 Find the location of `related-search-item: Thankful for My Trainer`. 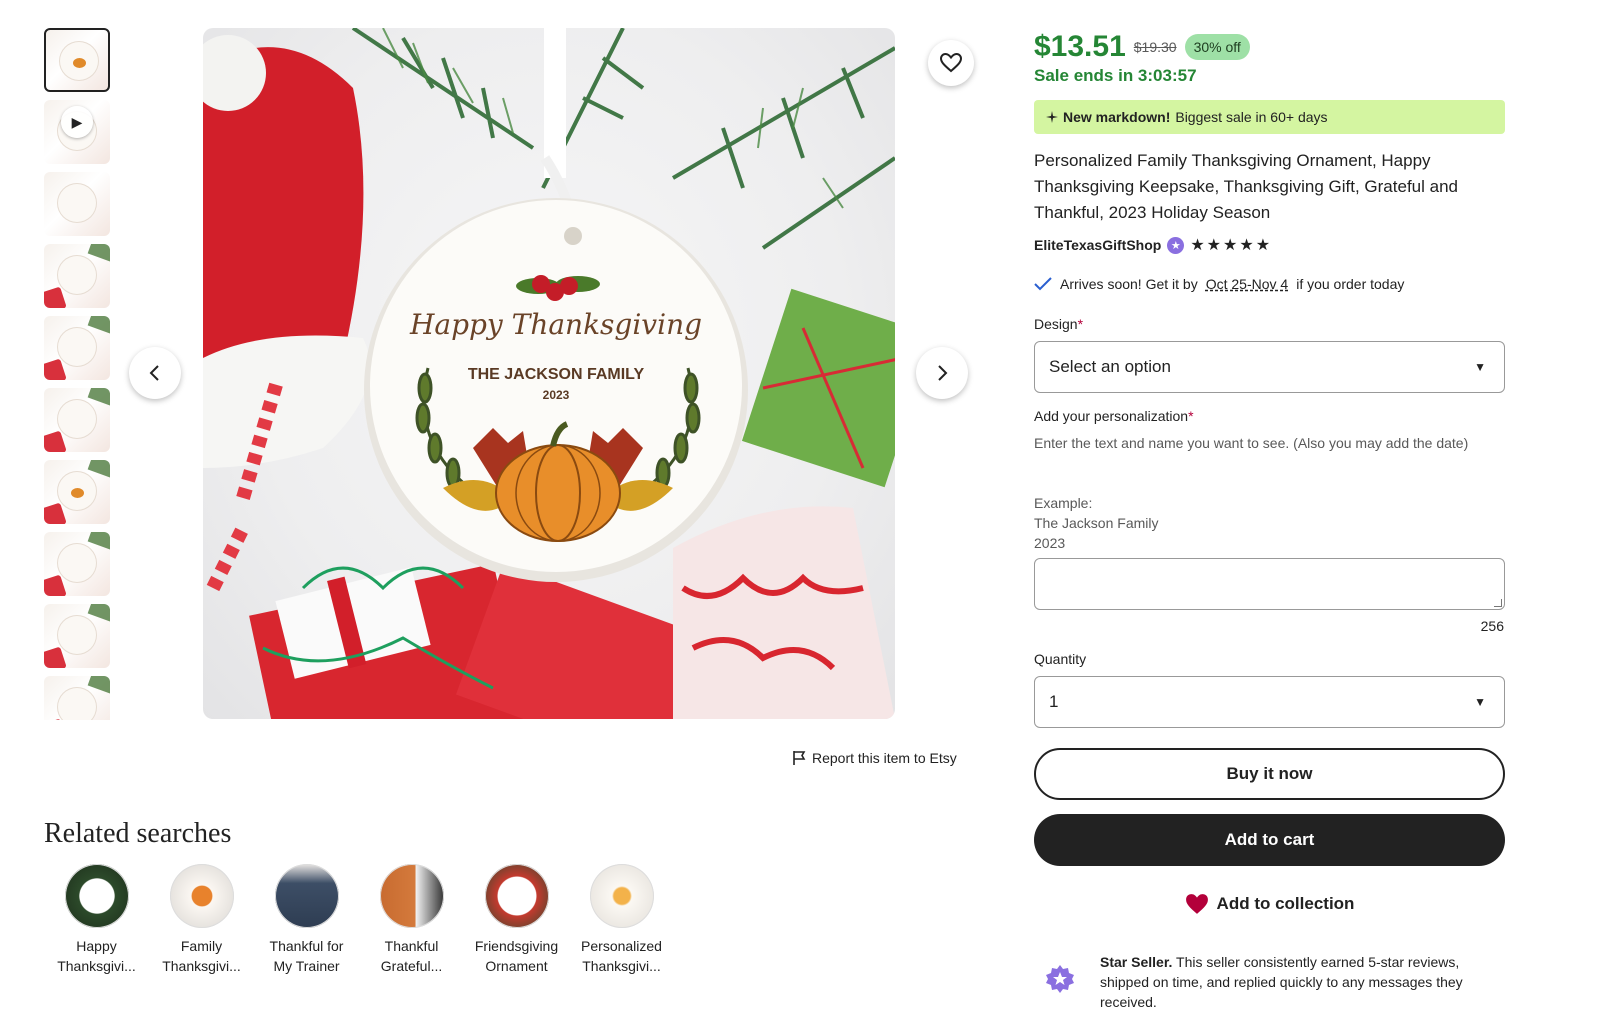

related-search-item: Thankful for My Trainer is located at coordinates (306, 920).